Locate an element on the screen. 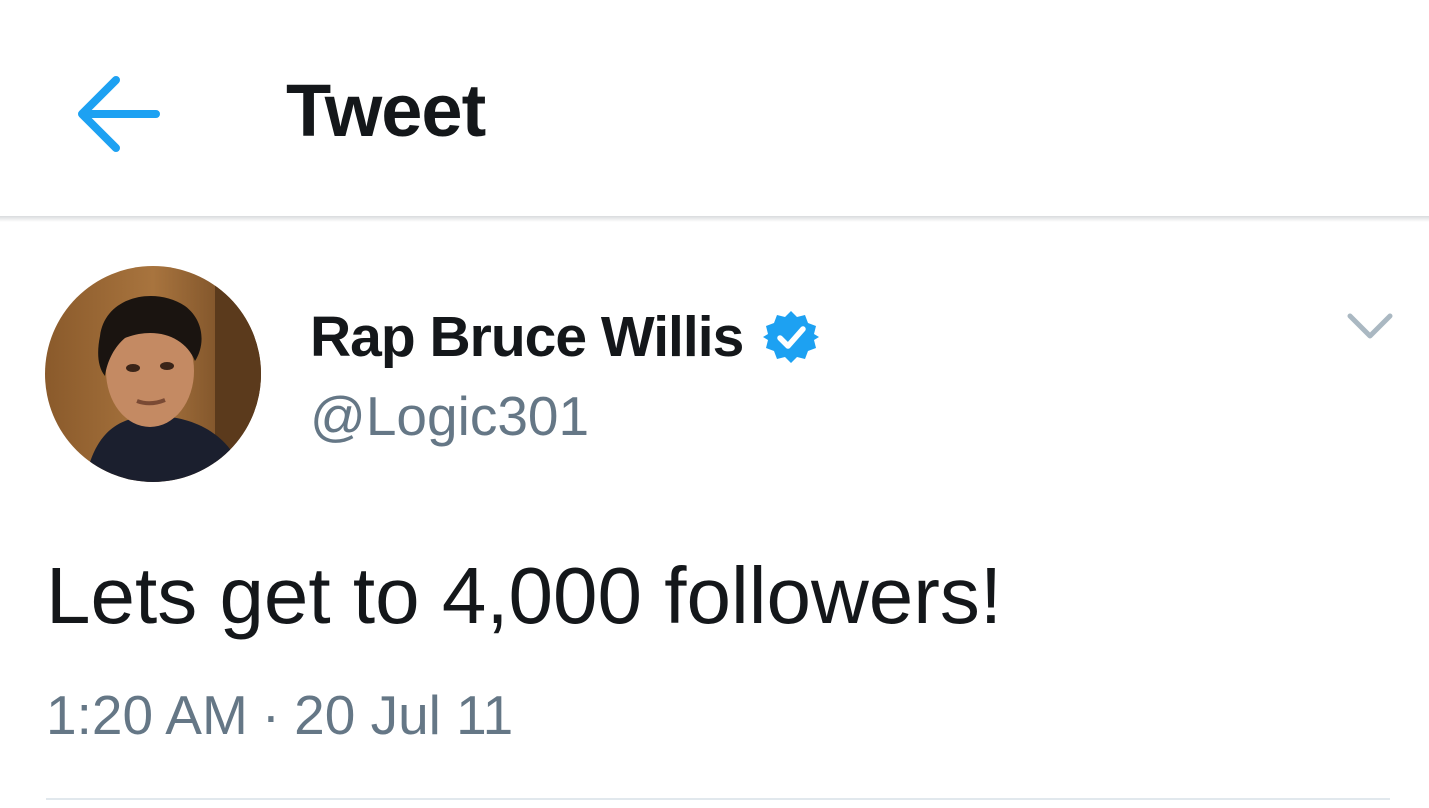 This screenshot has width=1429, height=808. tweet-timestamp: 1:20 AM · 20 Jul 11 is located at coordinates (279, 715).